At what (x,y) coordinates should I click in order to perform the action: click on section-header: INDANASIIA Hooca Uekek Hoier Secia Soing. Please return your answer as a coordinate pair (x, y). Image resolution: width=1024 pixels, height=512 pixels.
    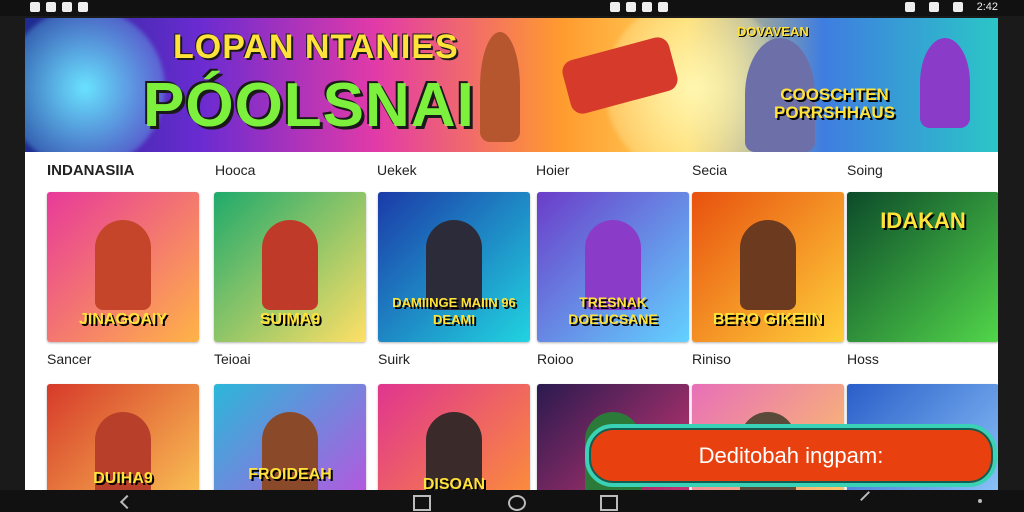
    Looking at the image, I should click on (511, 169).